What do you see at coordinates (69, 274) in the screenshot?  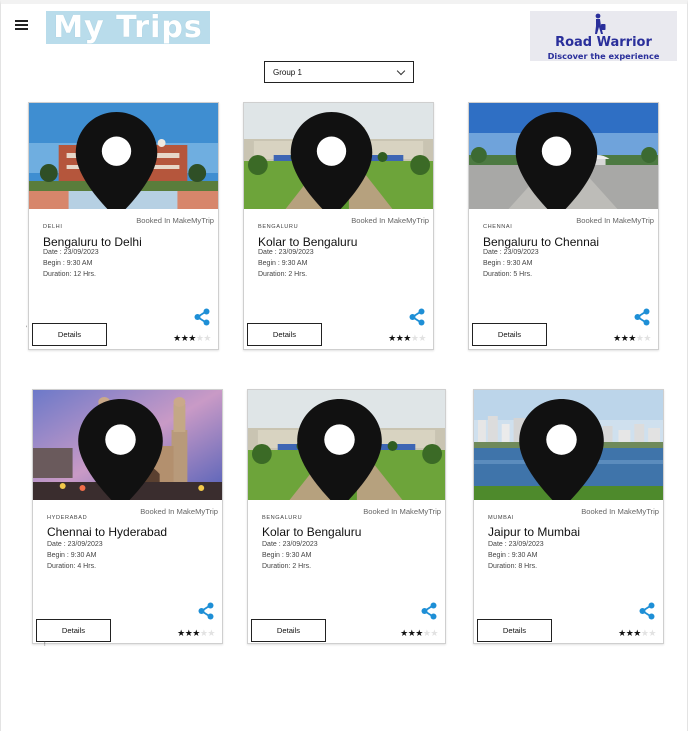 I see `trip-duration: Duration: 12 Hrs.` at bounding box center [69, 274].